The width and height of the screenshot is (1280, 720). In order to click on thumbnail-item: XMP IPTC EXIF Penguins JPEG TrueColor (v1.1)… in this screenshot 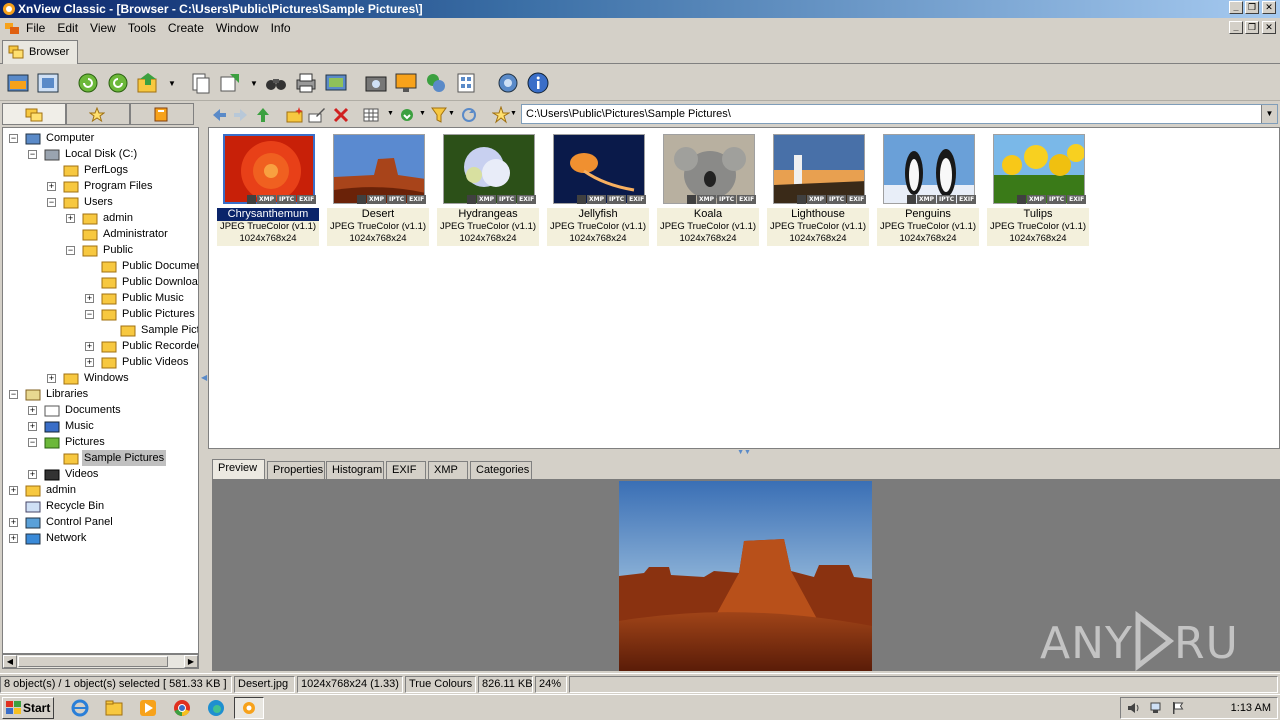, I will do `click(928, 190)`.